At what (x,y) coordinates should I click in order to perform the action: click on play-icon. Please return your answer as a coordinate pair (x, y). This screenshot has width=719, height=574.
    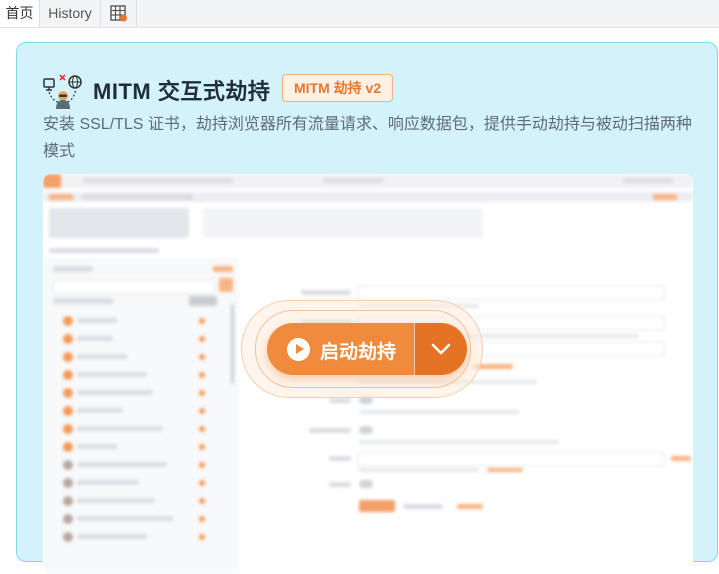
    Looking at the image, I should click on (298, 349).